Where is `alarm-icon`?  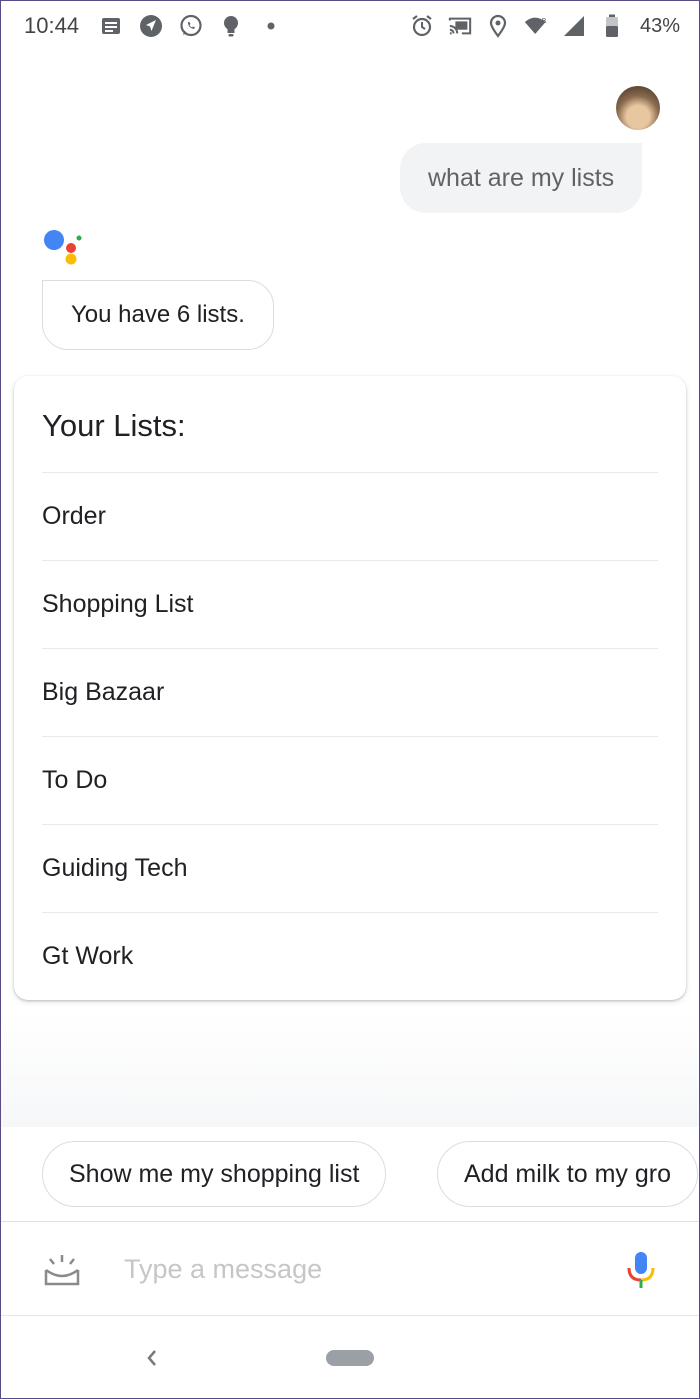 alarm-icon is located at coordinates (422, 26).